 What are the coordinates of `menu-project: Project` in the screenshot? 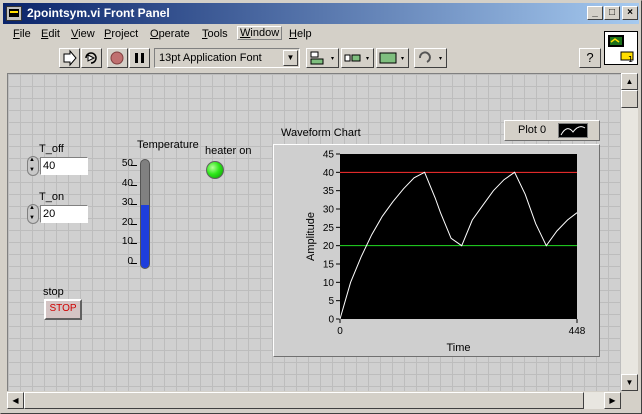 It's located at (121, 34).